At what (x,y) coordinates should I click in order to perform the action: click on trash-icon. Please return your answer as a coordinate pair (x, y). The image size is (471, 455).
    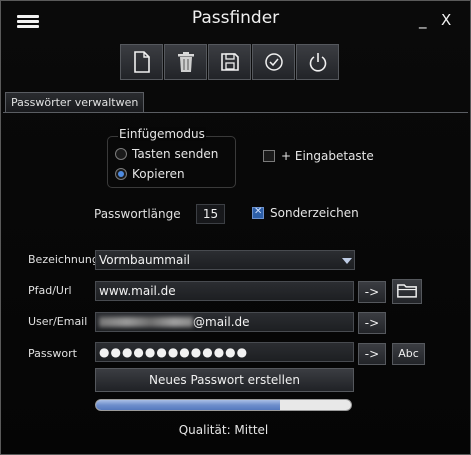
    Looking at the image, I should click on (185, 62).